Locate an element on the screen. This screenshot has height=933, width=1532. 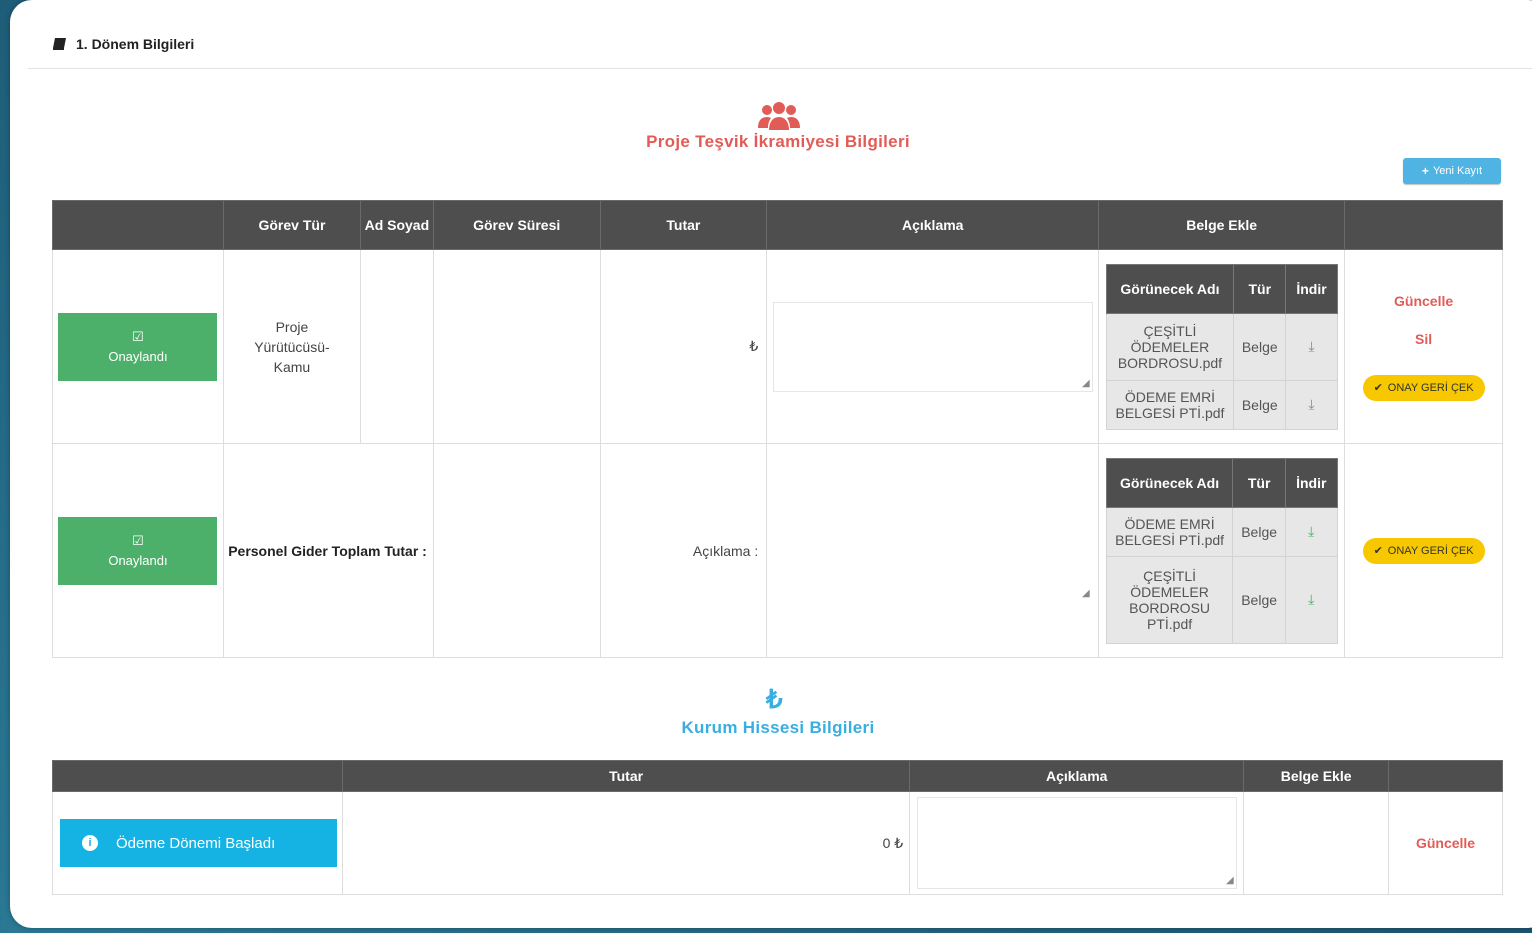
delete-link: Sil is located at coordinates (1423, 339).